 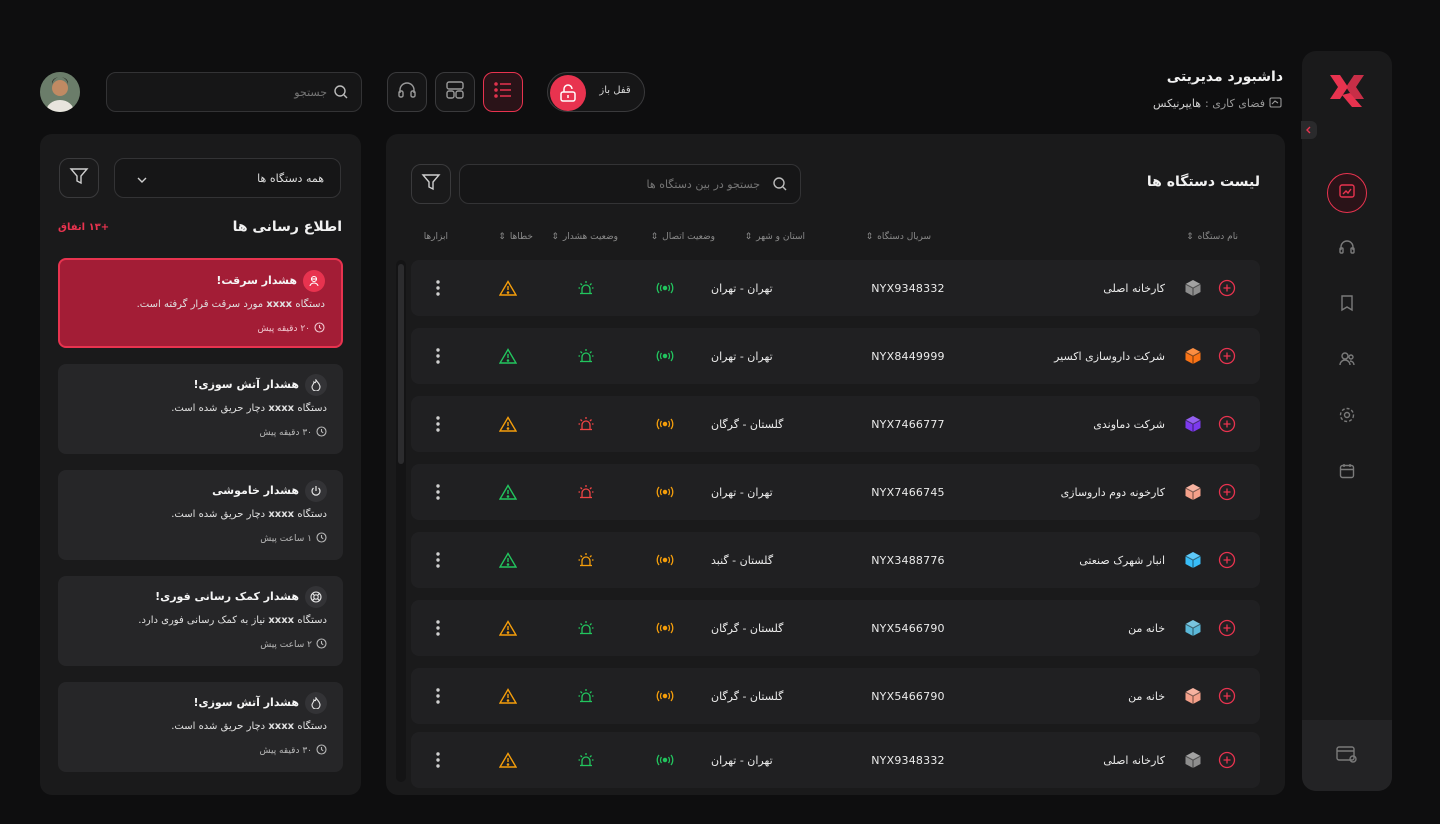 I want to click on col-header-name: نام دستگاه ⇕, so click(x=1212, y=237).